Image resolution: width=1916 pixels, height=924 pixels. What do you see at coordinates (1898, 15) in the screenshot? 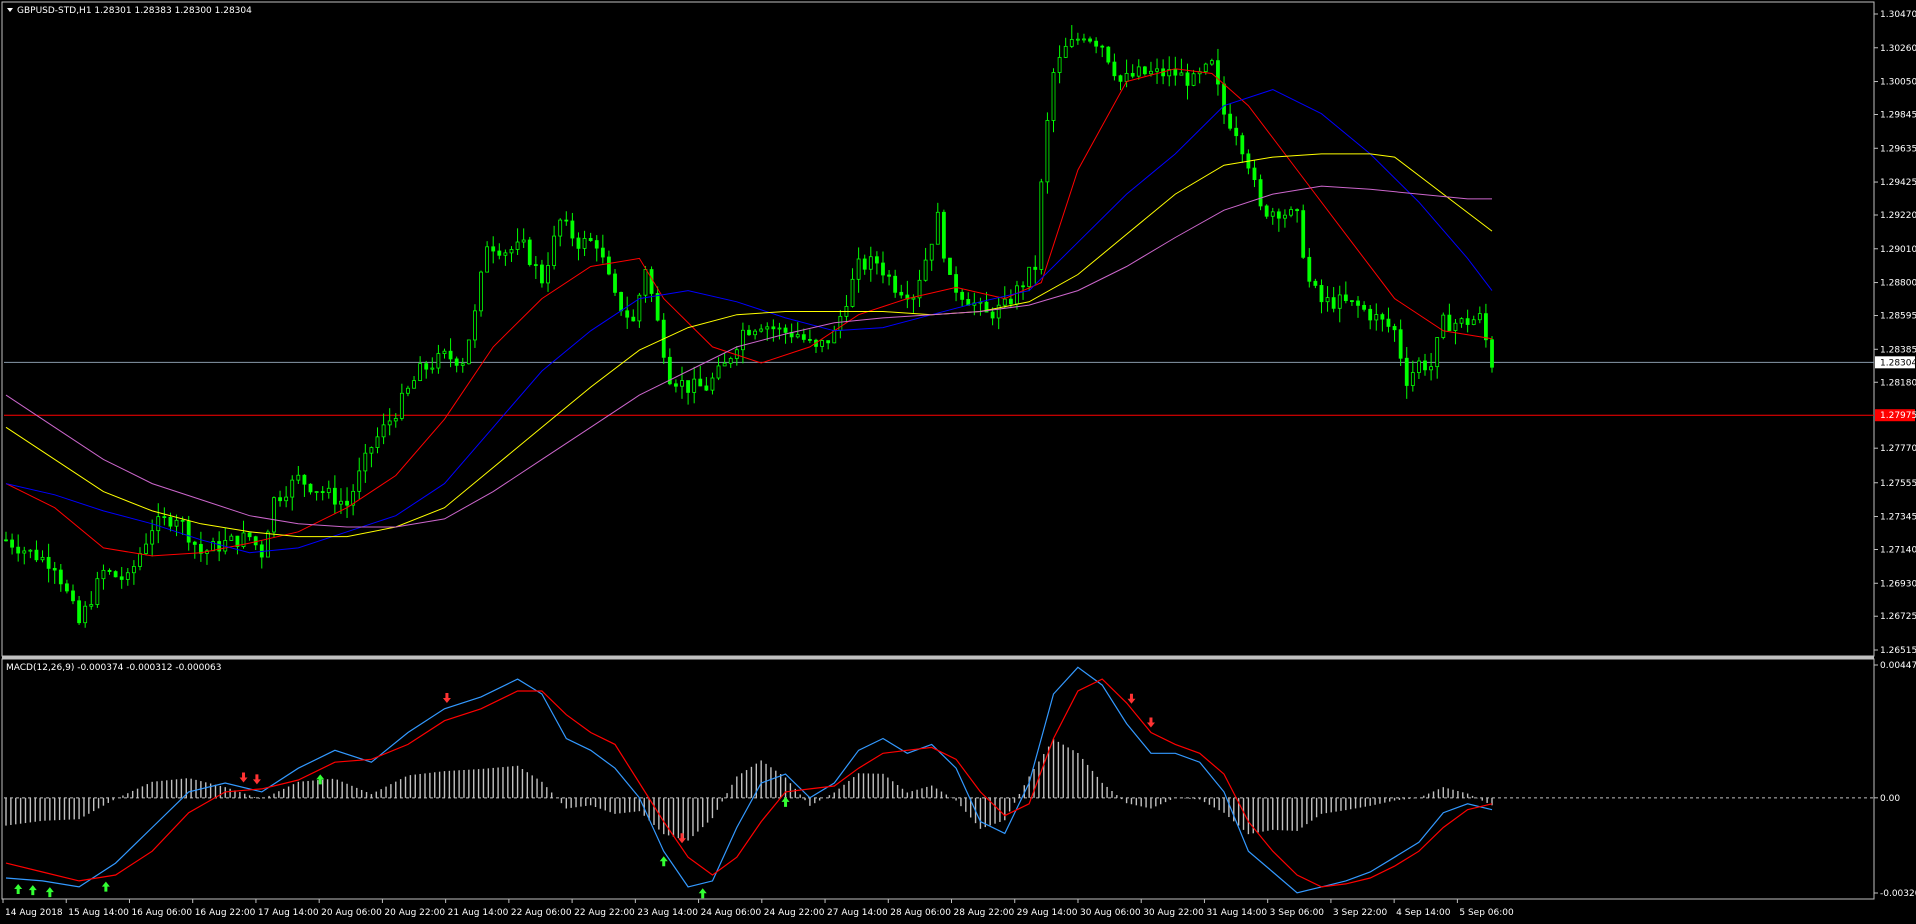
I see `price-tick-label: 1.30470` at bounding box center [1898, 15].